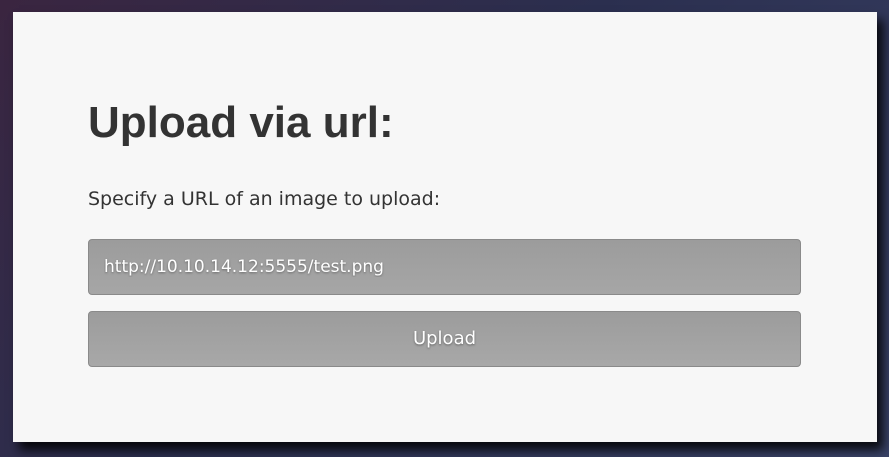 This screenshot has height=457, width=889. What do you see at coordinates (264, 199) in the screenshot?
I see `instruction-text: Specify a URL of an image to upload:` at bounding box center [264, 199].